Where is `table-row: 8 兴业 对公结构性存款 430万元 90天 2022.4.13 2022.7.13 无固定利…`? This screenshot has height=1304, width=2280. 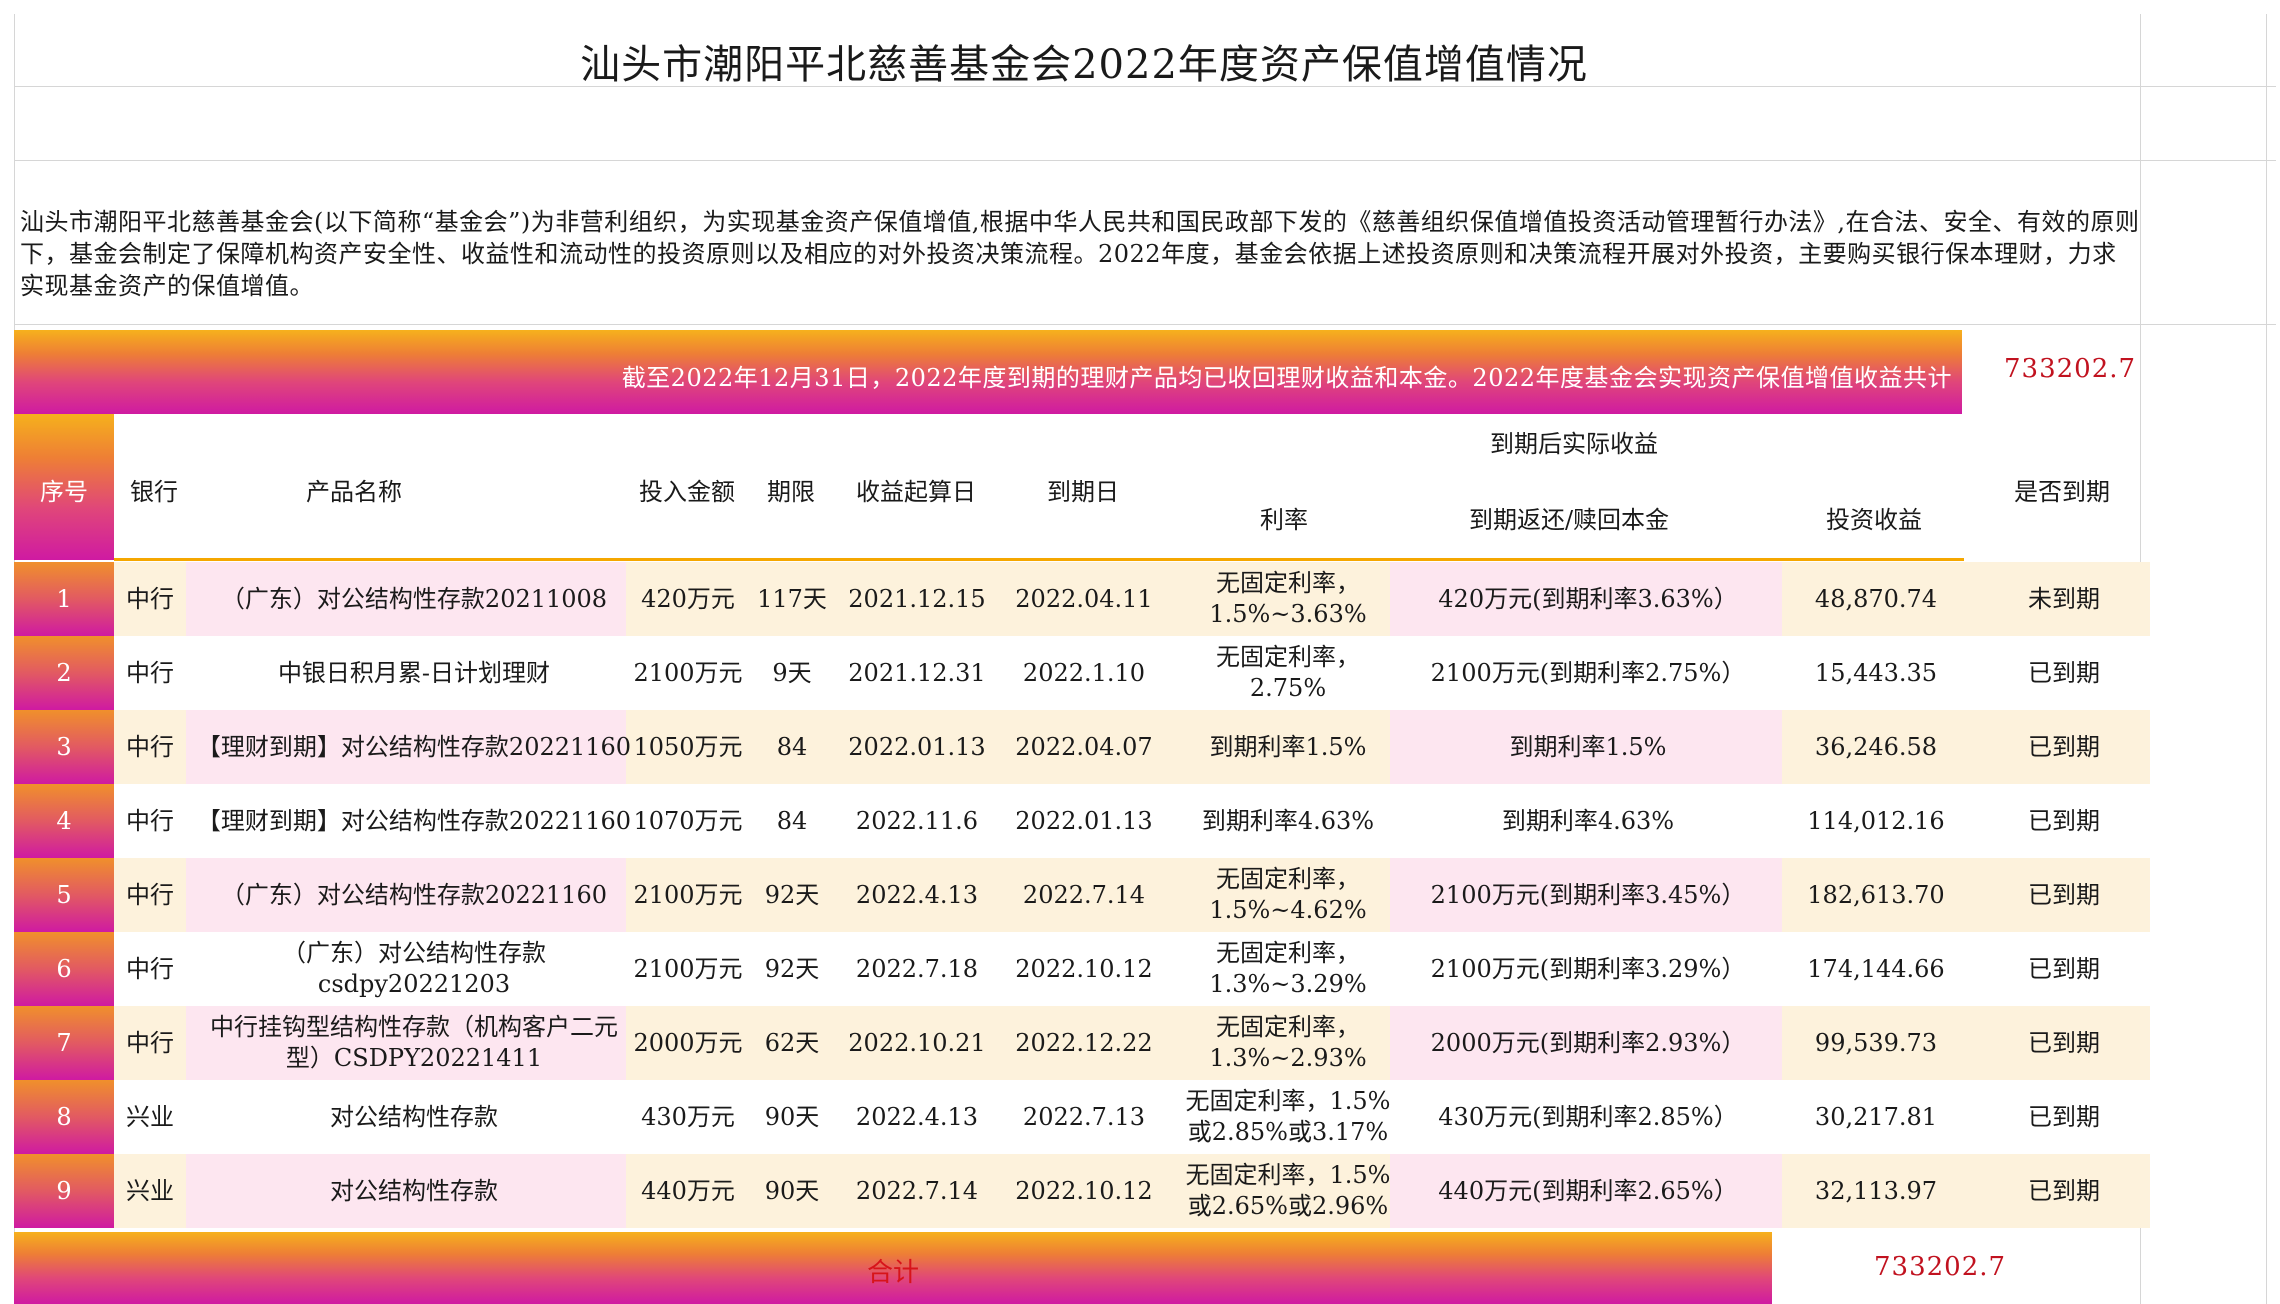 table-row: 8 兴业 对公结构性存款 430万元 90天 2022.4.13 2022.7.13 无固定利… is located at coordinates (1082, 1117).